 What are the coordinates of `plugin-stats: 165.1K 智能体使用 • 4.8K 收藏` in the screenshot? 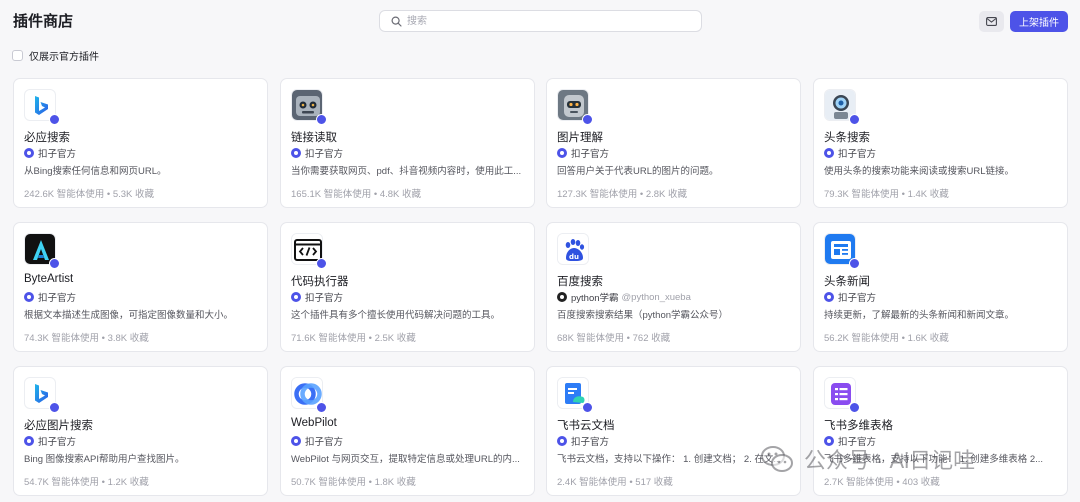 It's located at (356, 194).